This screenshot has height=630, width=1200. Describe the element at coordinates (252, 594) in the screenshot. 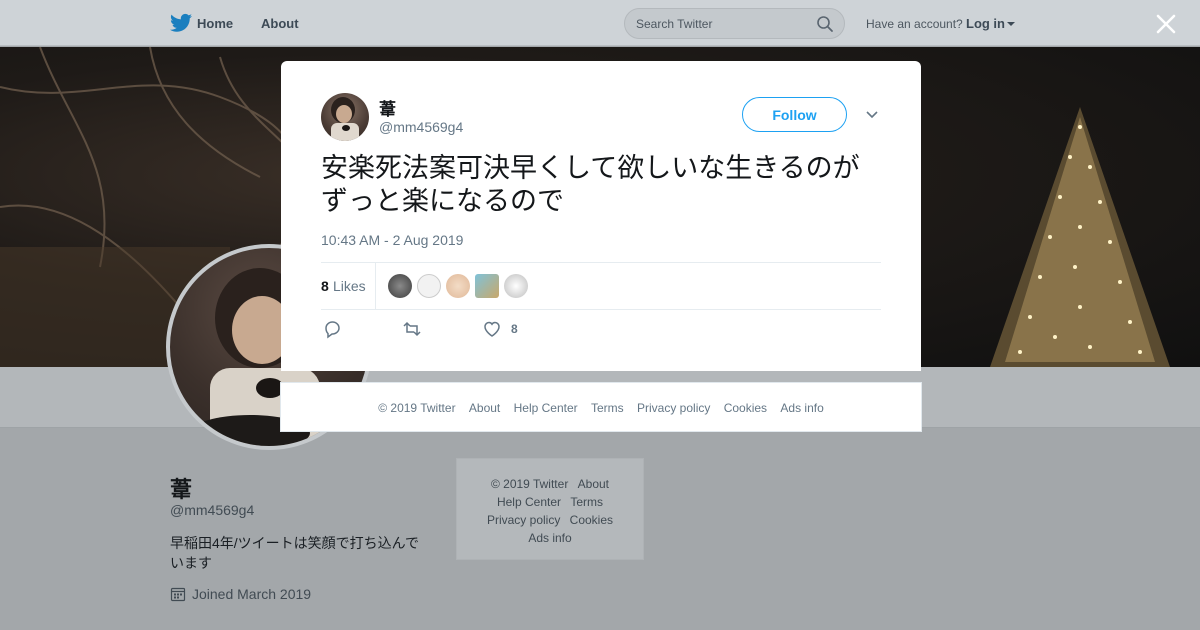

I see `joined-text: Joined March 2019` at that location.